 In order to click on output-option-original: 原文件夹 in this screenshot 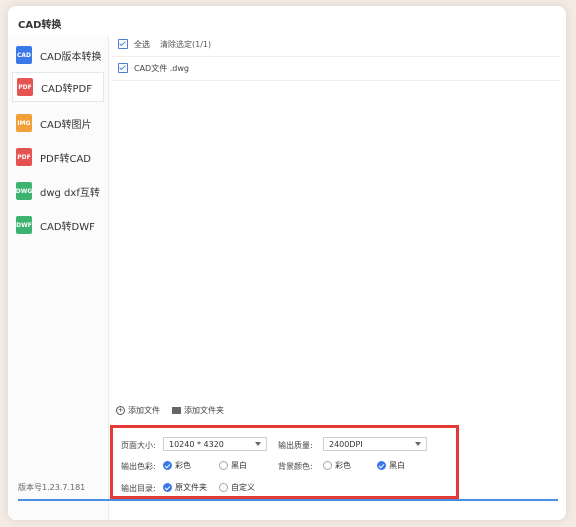, I will do `click(185, 487)`.